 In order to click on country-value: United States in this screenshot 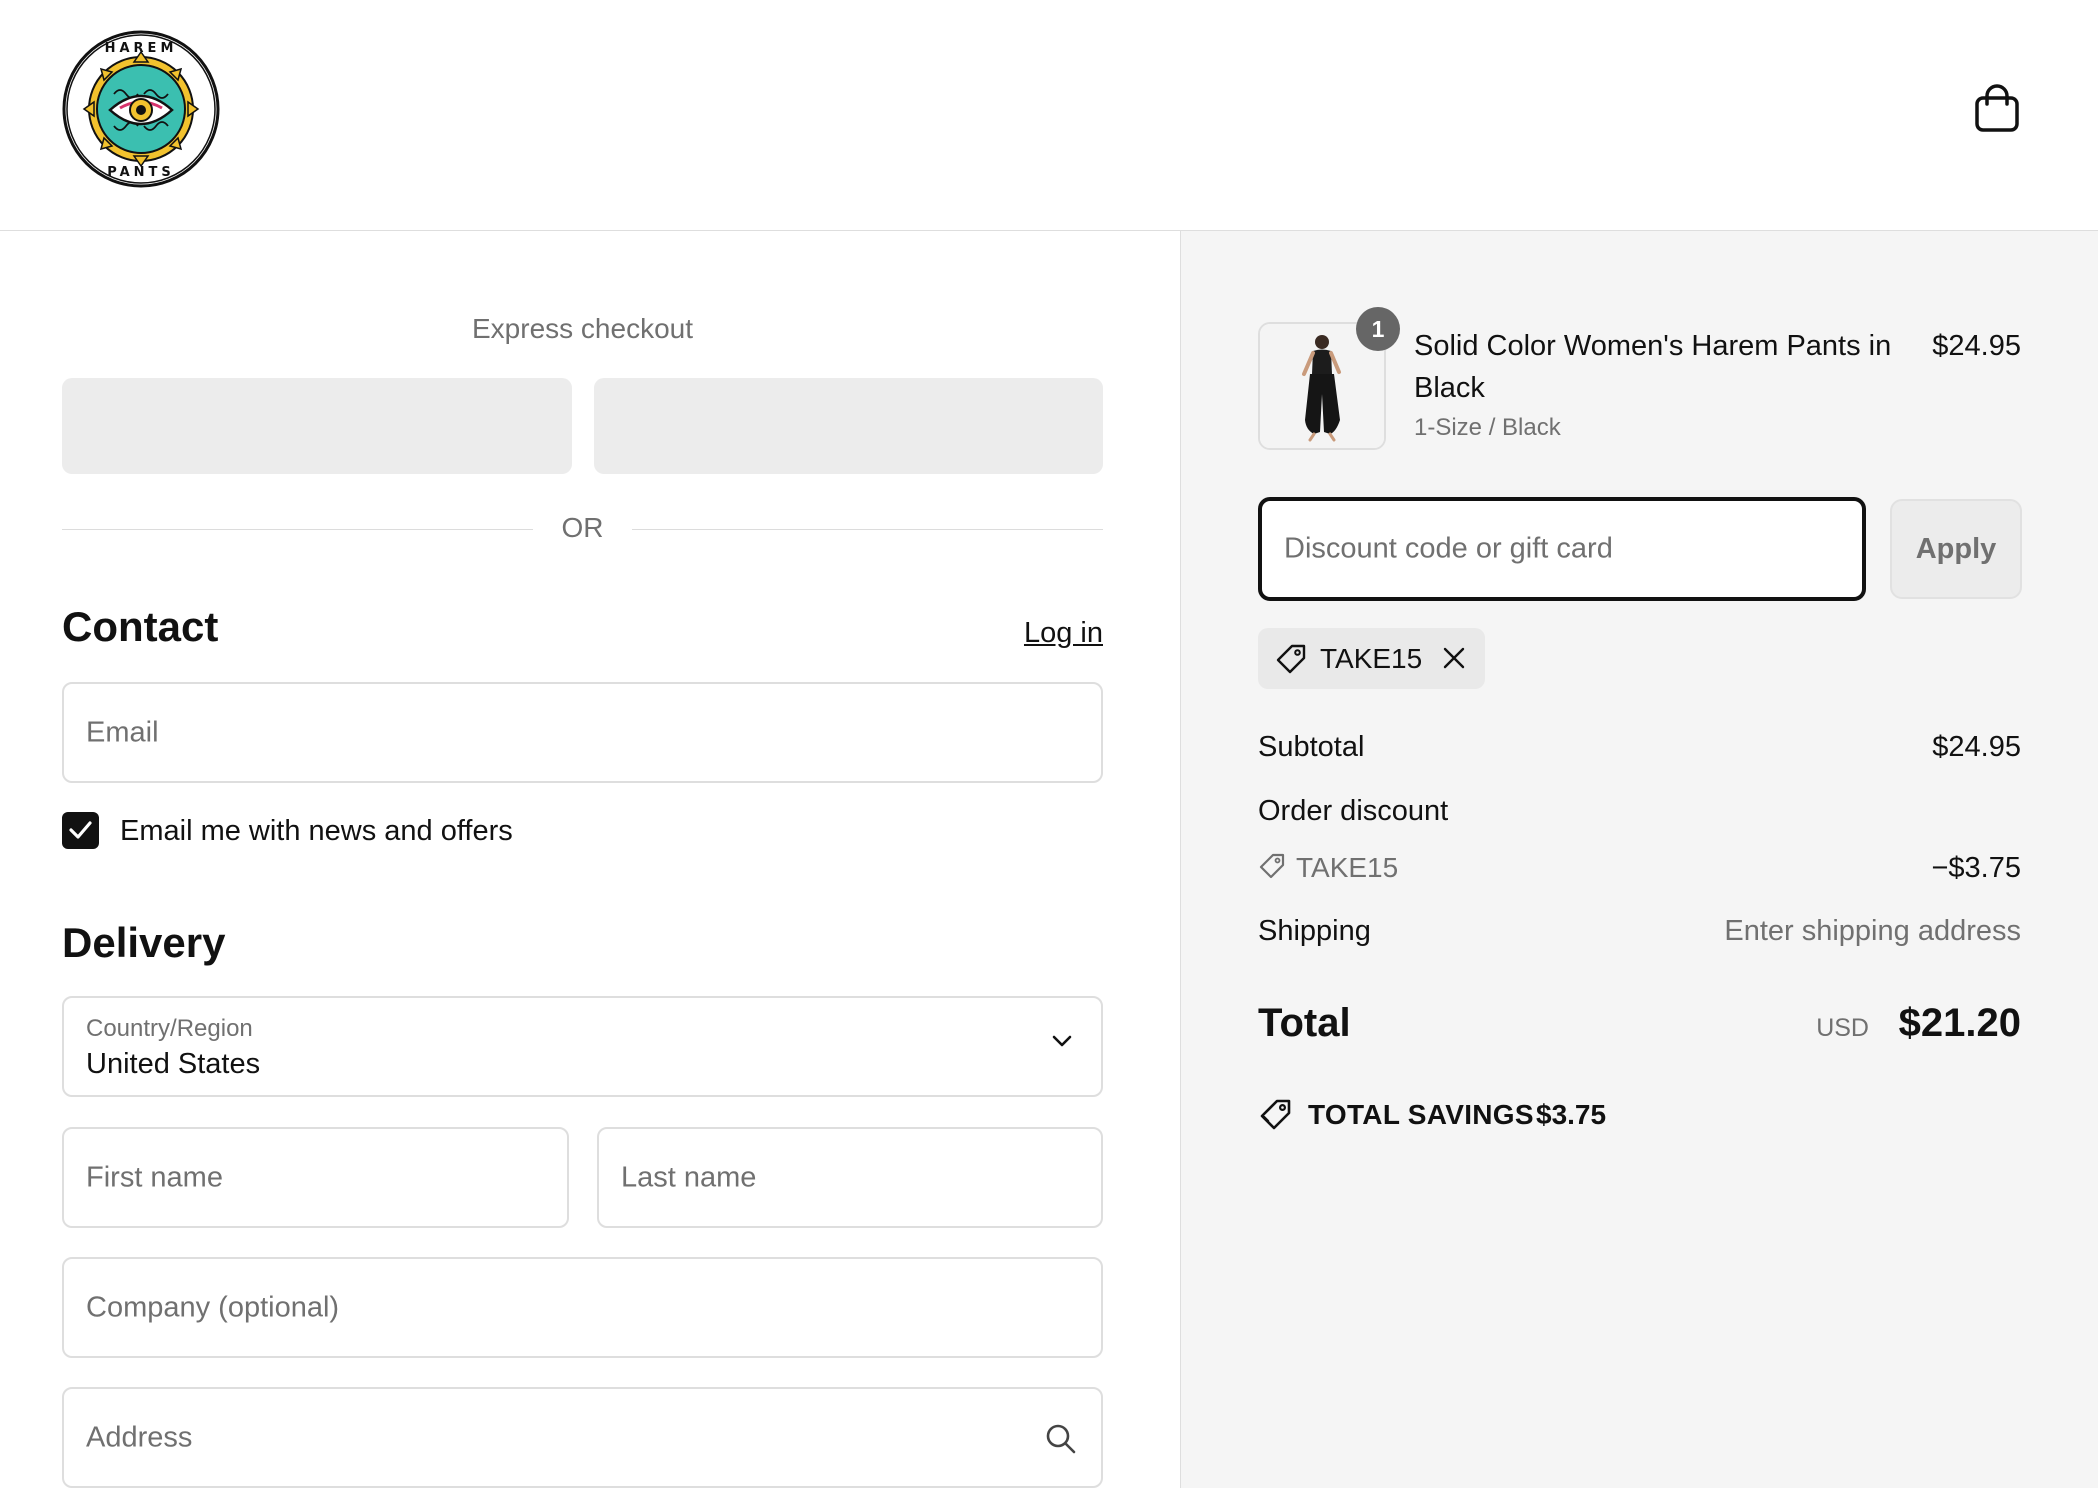, I will do `click(173, 1064)`.